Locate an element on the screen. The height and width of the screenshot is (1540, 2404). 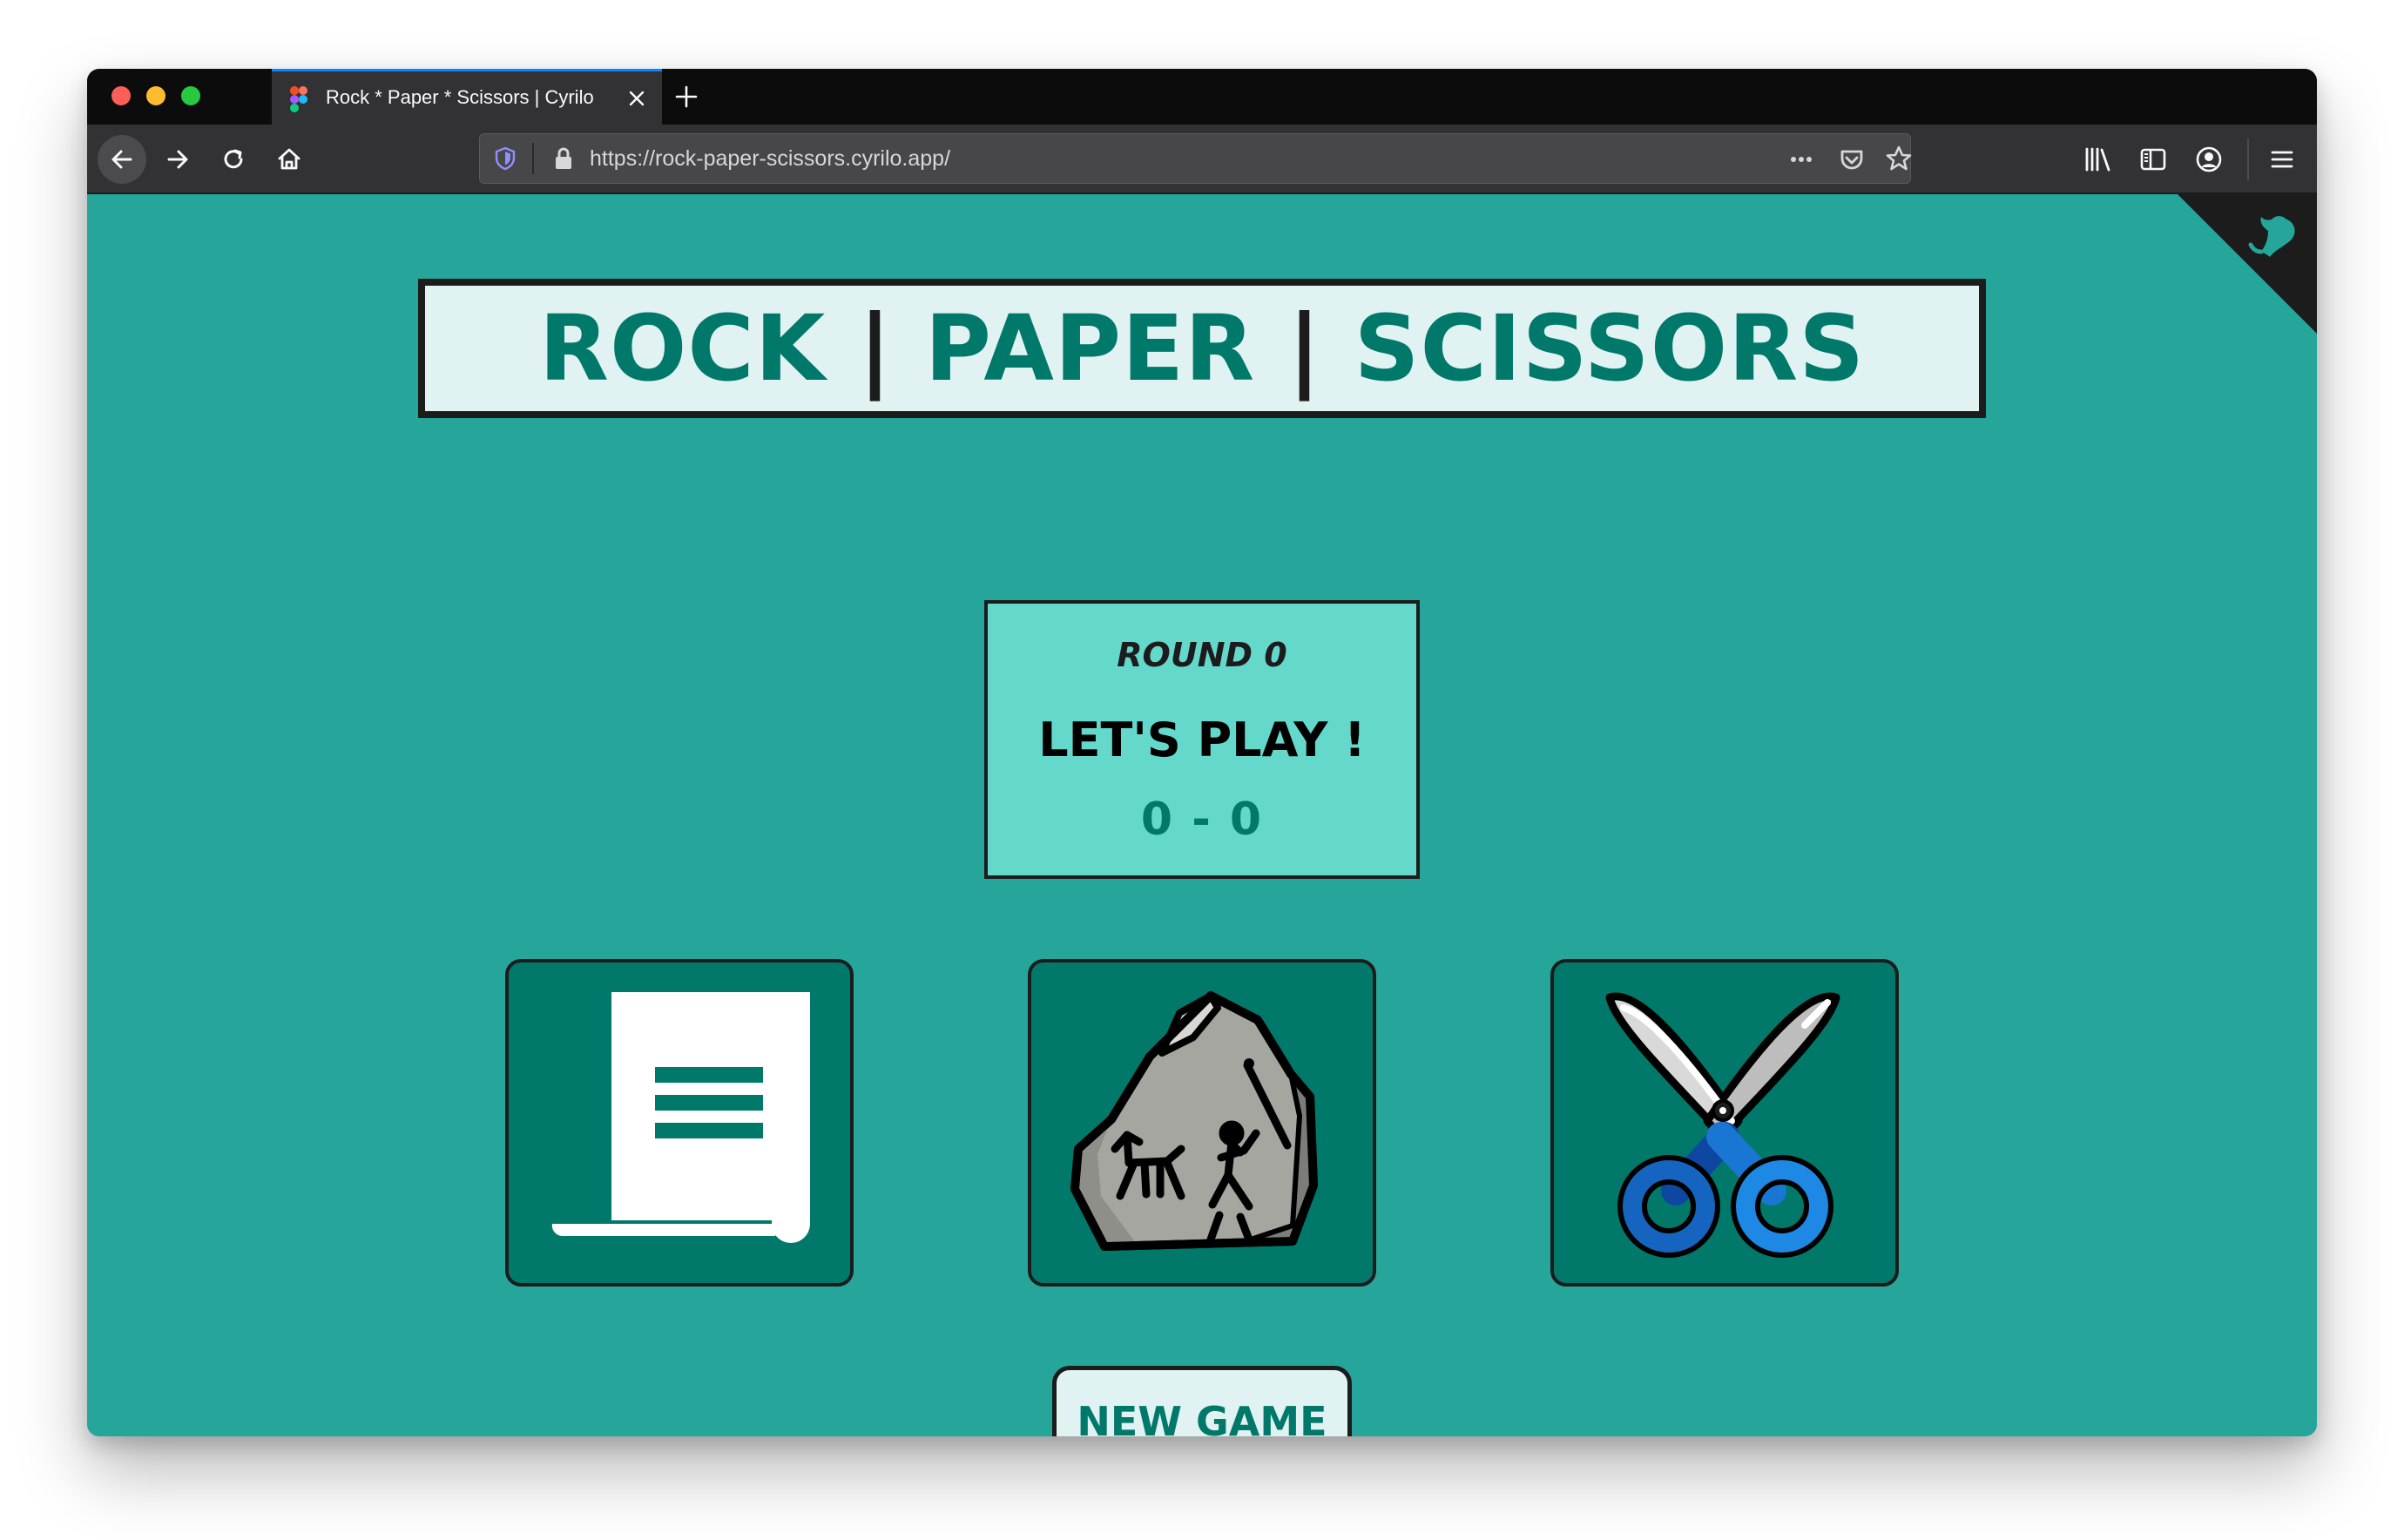
home-icon is located at coordinates (289, 159).